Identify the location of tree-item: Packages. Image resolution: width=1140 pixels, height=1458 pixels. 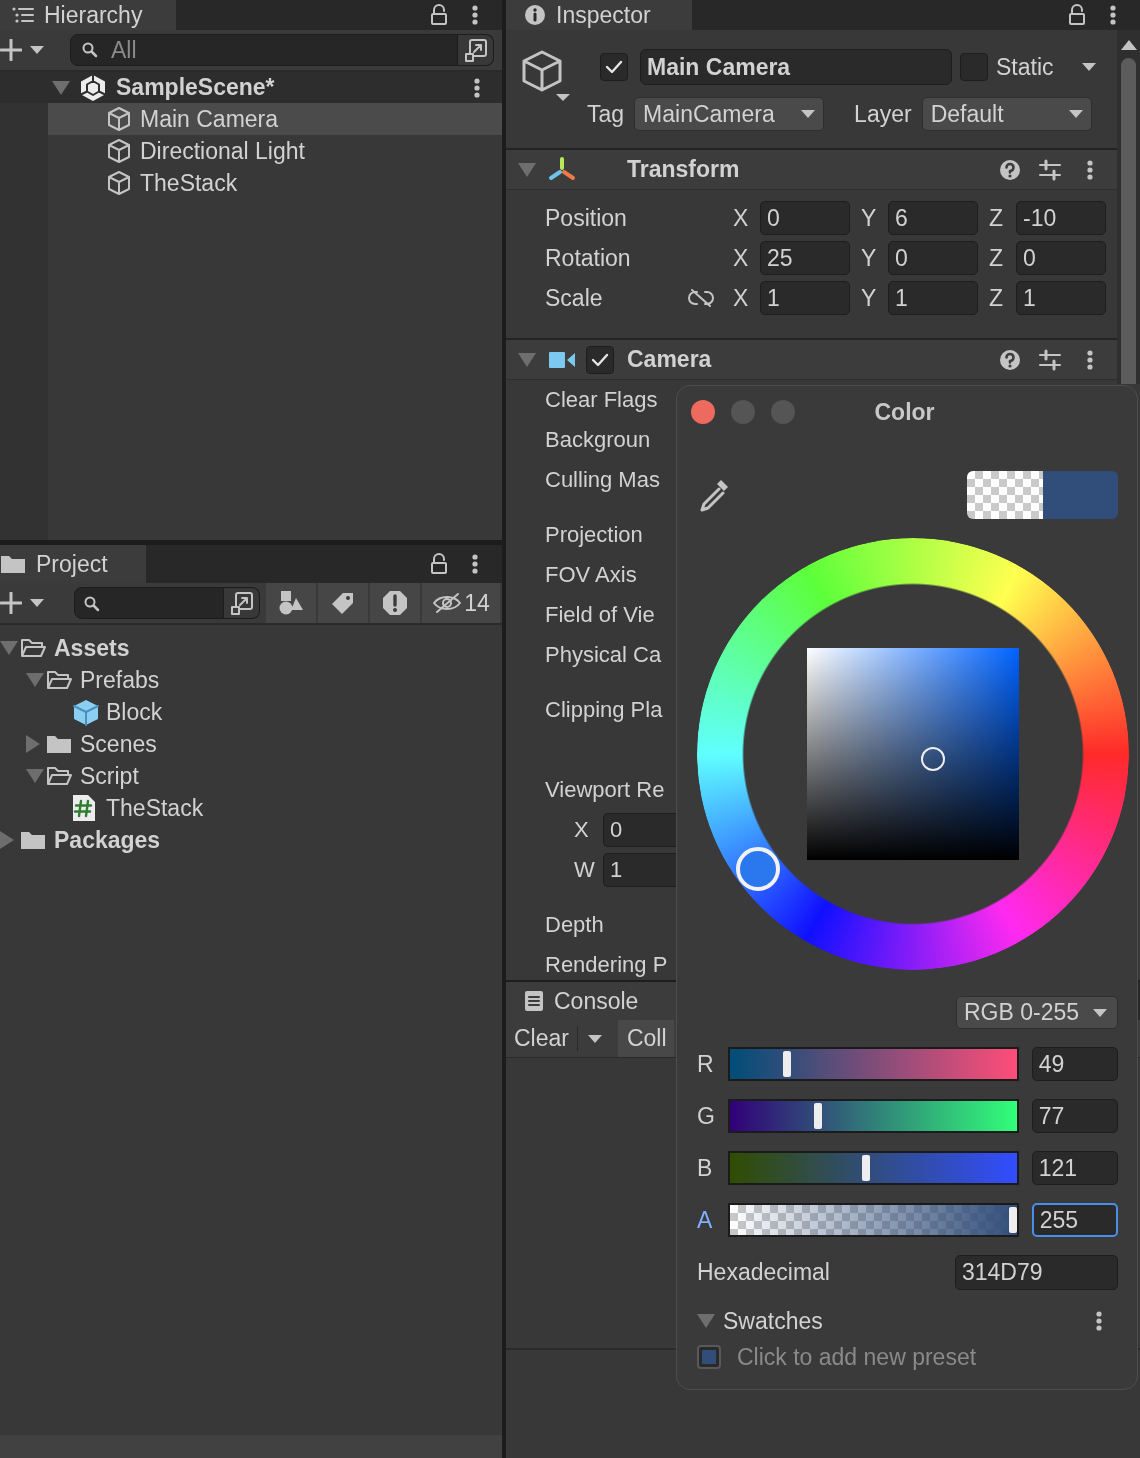
(251, 840).